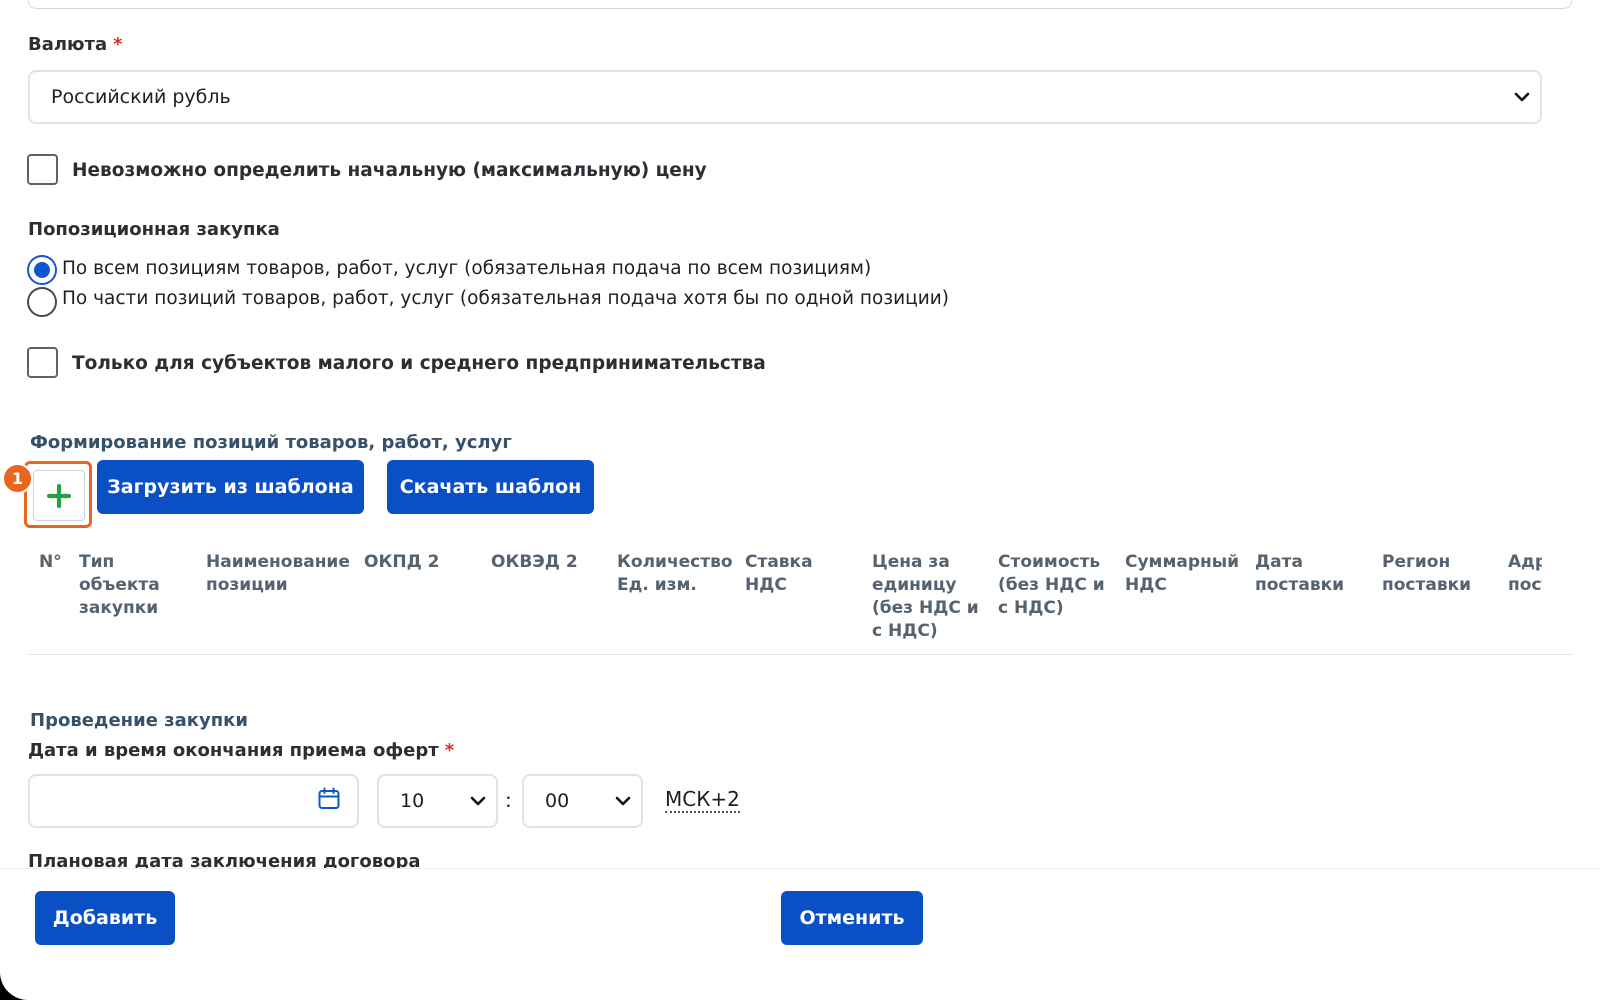 The width and height of the screenshot is (1600, 1000). Describe the element at coordinates (534, 562) in the screenshot. I see `col-okved2: ОКВЭД 2` at that location.